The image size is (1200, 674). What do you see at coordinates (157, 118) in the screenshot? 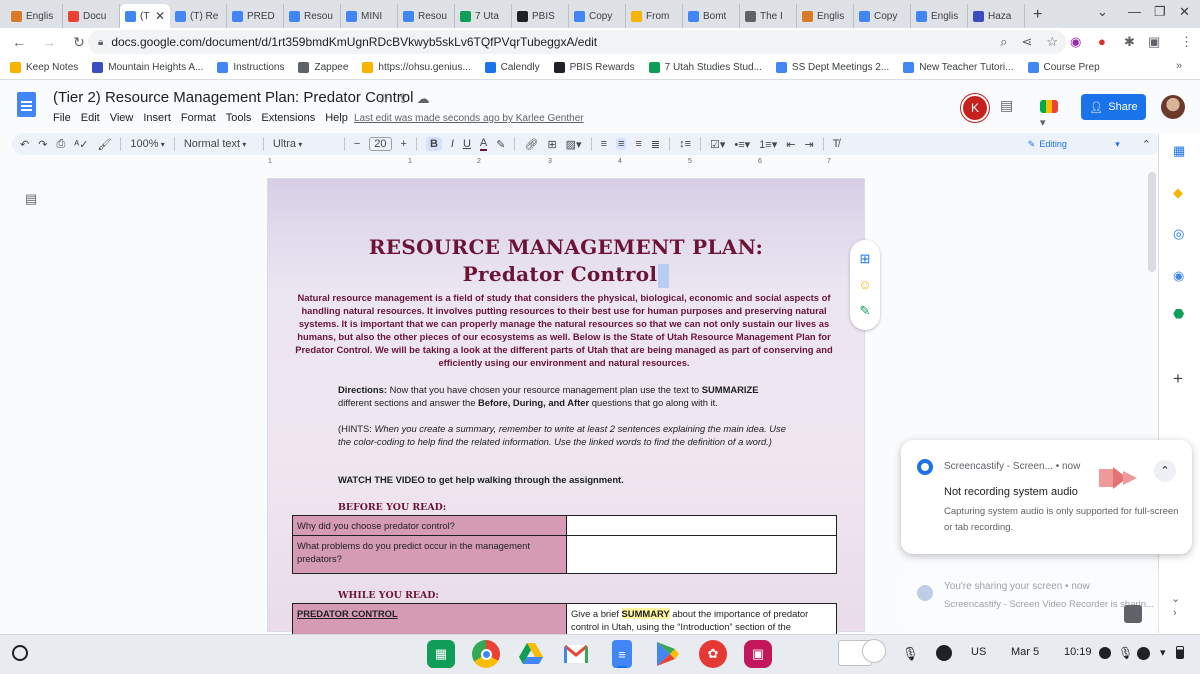
I see `menu-insert: Insert` at bounding box center [157, 118].